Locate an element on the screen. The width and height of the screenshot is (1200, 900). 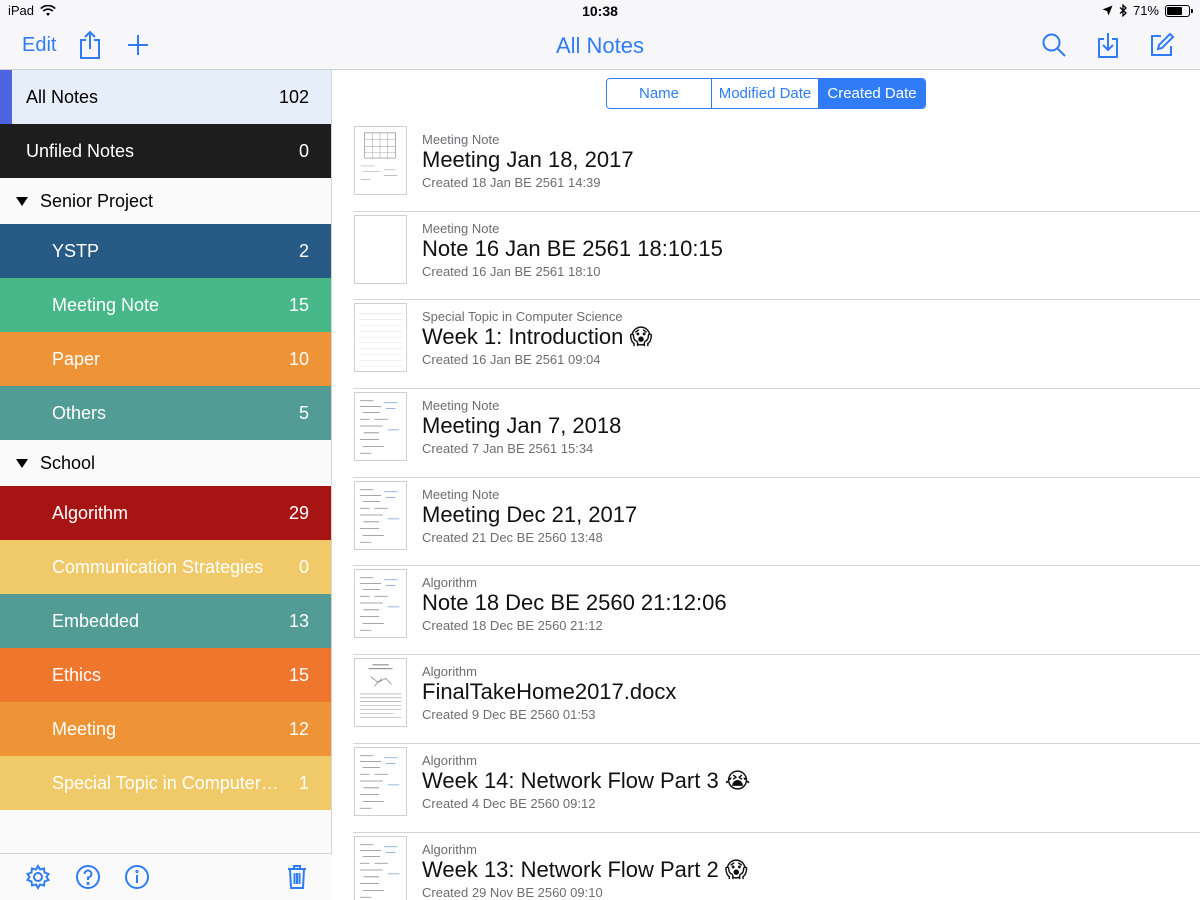
sidebar-item-count: 102 is located at coordinates (293, 96).